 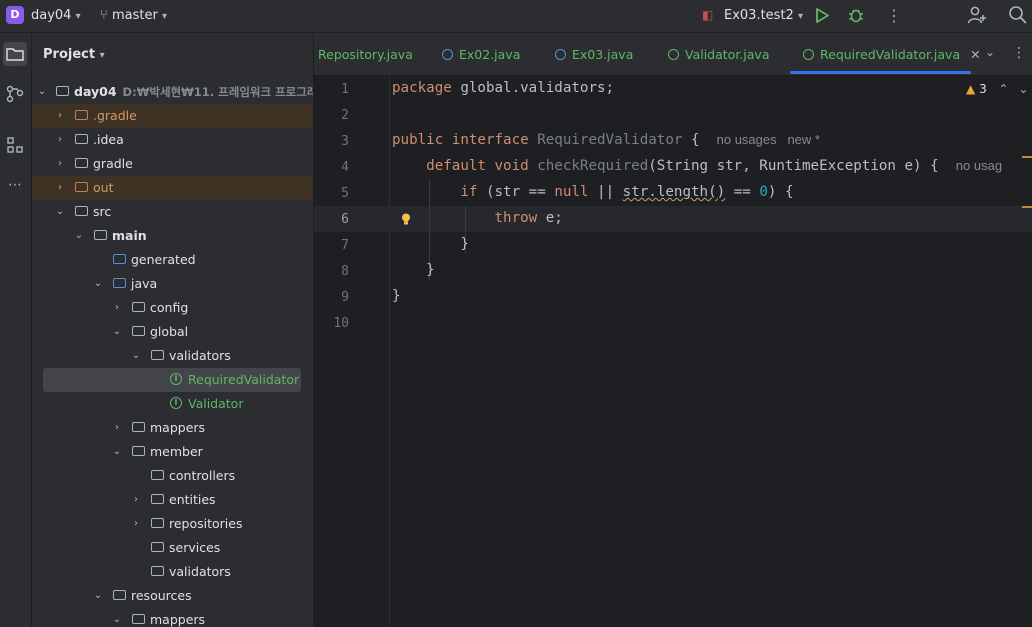 I want to click on tree-item-label: Validator, so click(x=216, y=403).